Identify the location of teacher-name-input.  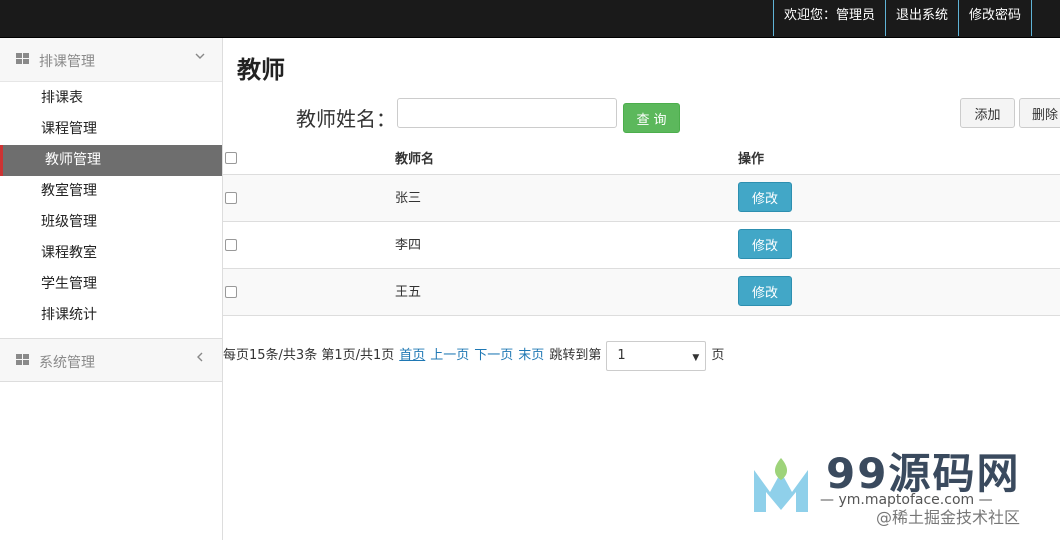
(507, 113).